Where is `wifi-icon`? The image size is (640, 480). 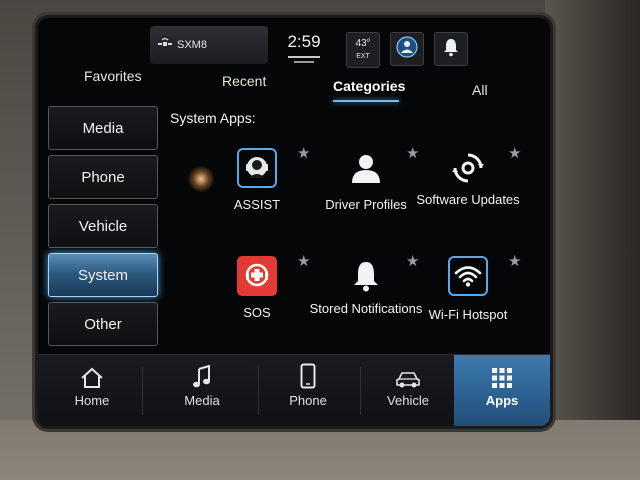 wifi-icon is located at coordinates (468, 276).